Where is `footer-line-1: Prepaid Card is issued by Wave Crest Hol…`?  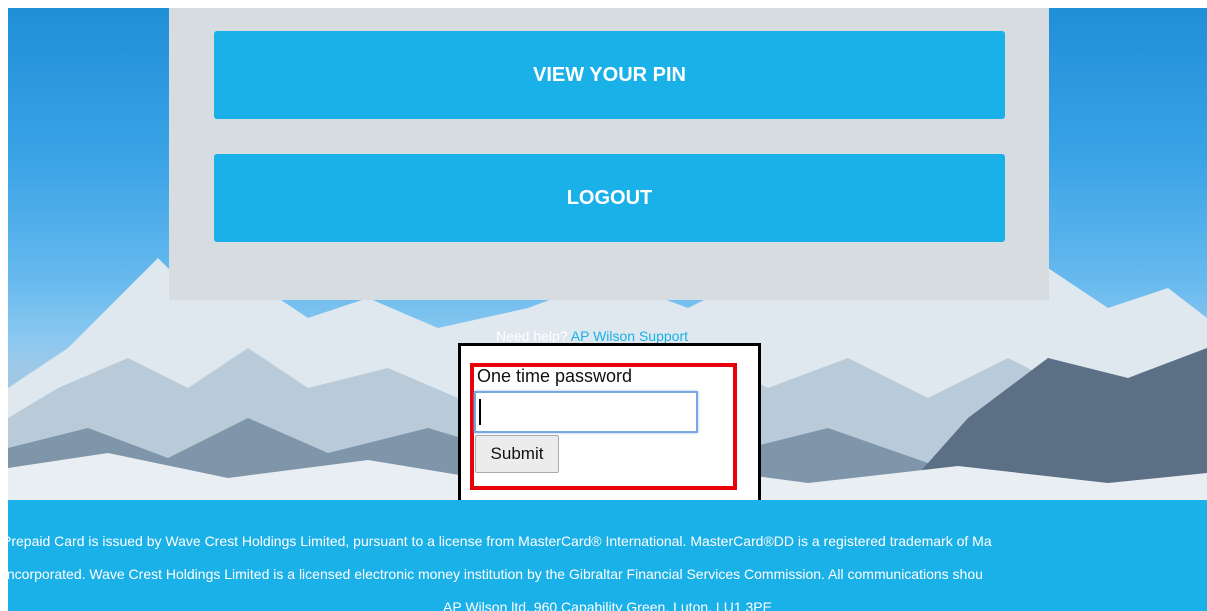 footer-line-1: Prepaid Card is issued by Wave Crest Hol… is located at coordinates (500, 541).